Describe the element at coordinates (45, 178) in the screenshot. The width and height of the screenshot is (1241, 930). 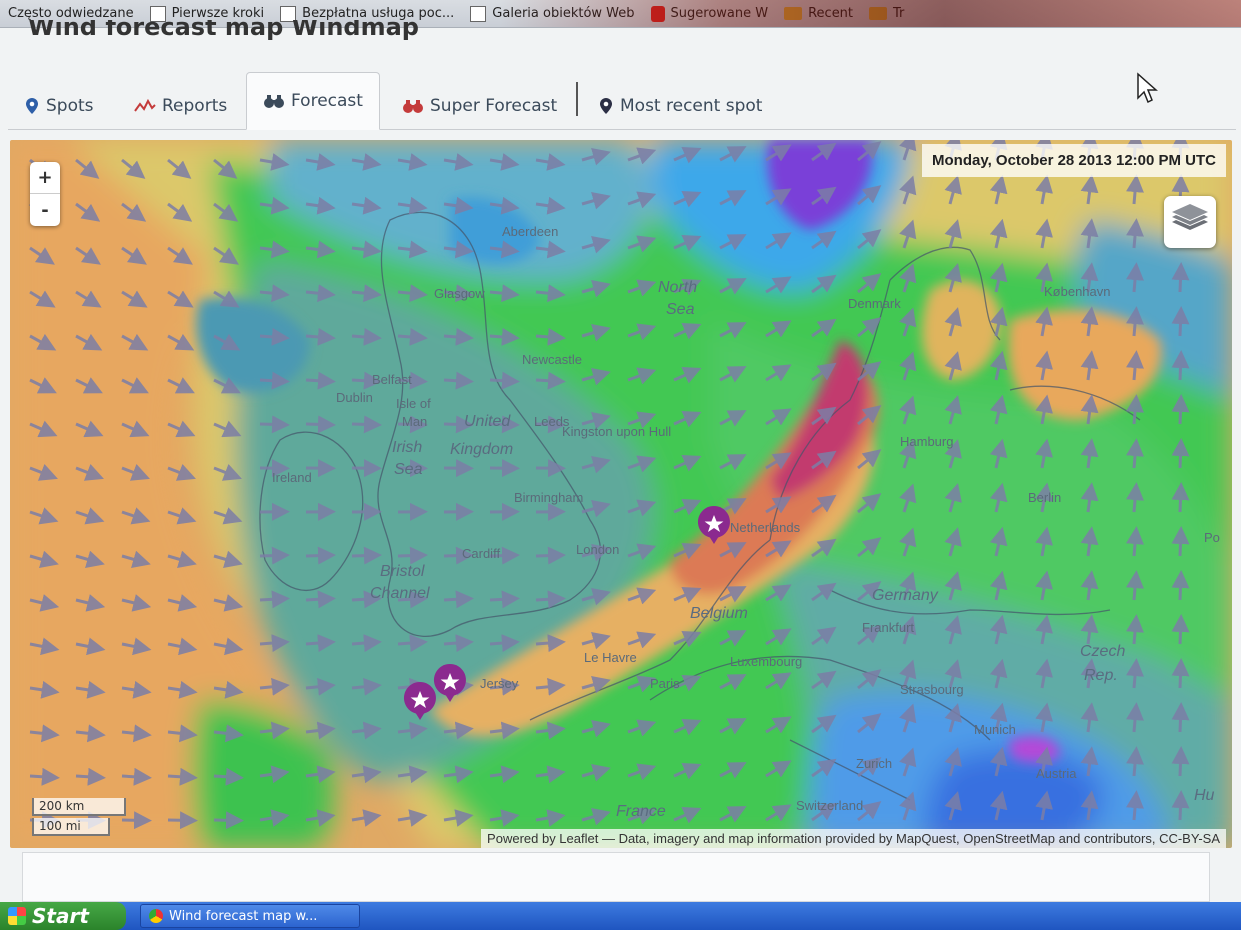
I see `zoom-in-button: +` at that location.